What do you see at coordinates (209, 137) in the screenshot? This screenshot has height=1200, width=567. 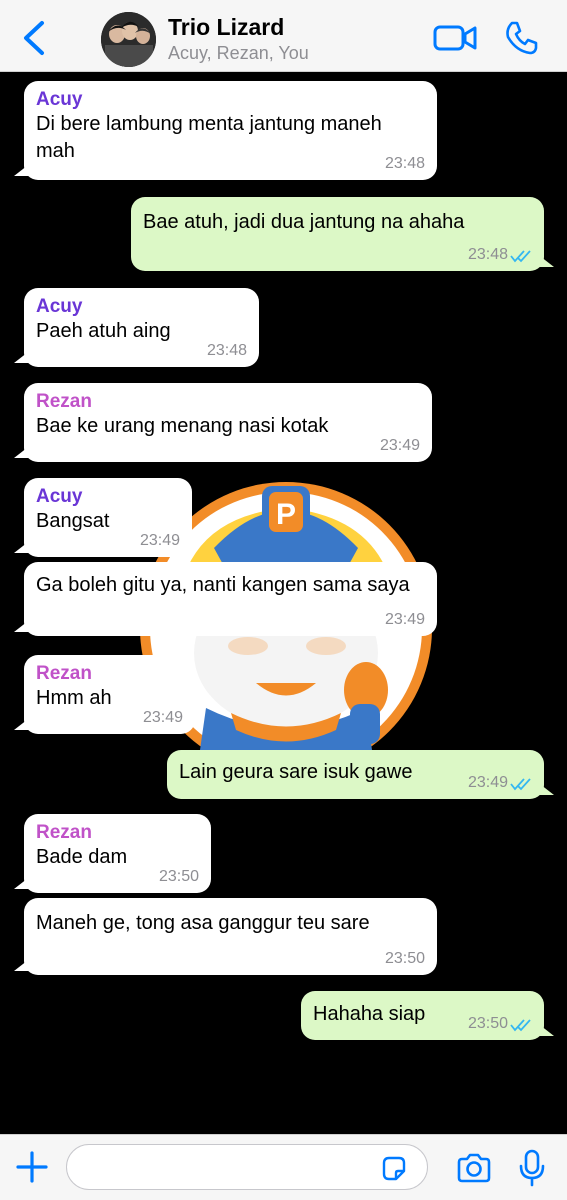 I see `message-text: Di bere lambung menta jantung maneh mah` at bounding box center [209, 137].